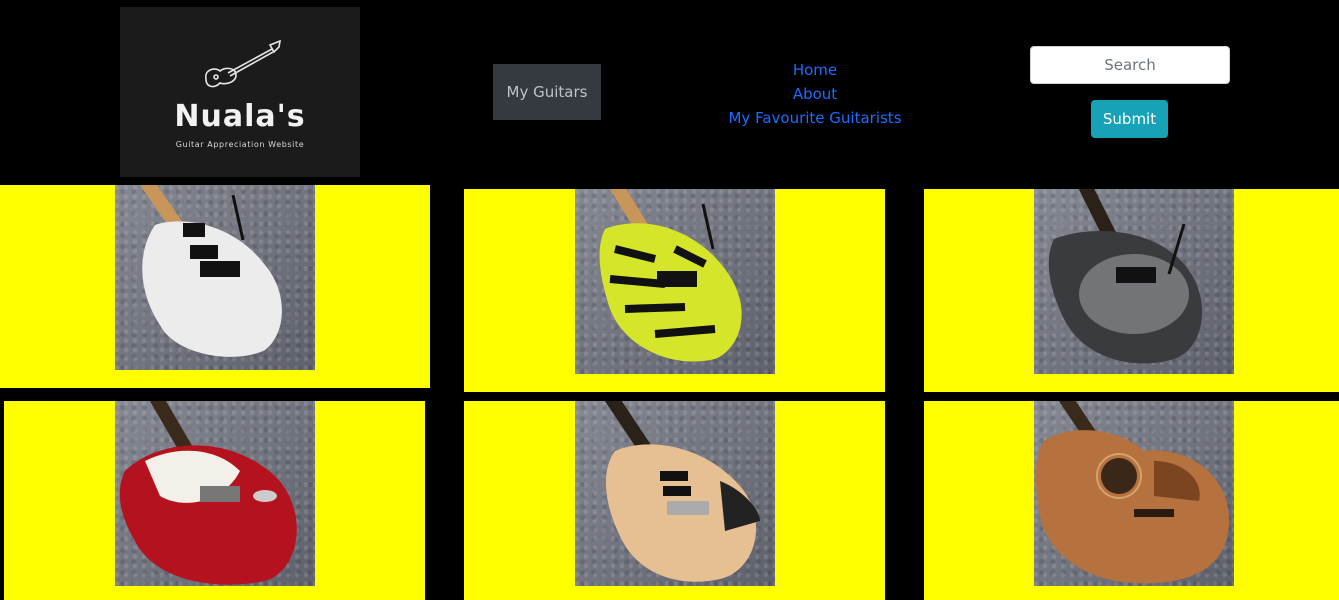  Describe the element at coordinates (815, 118) in the screenshot. I see `nav-link-favourite-guitarists: My Favourite Guitarists` at that location.